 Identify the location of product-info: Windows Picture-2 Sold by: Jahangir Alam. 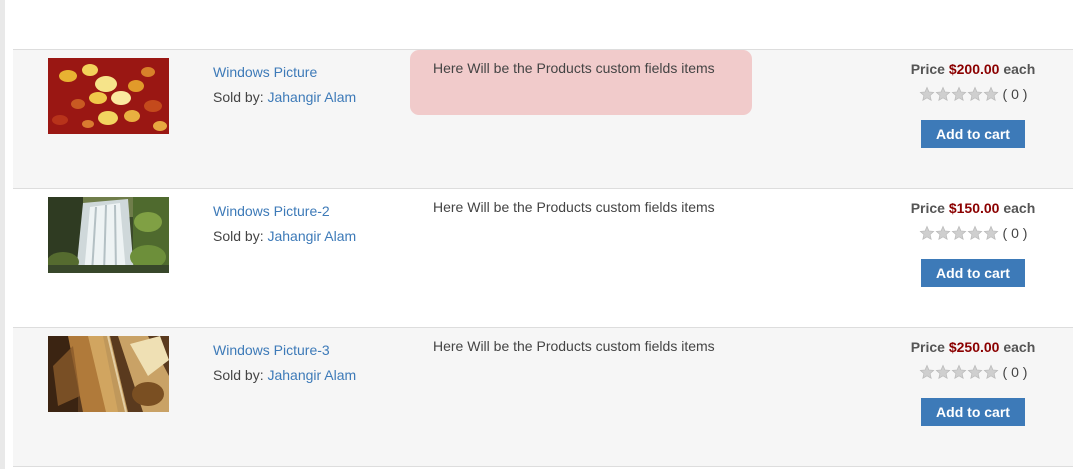
(284, 224).